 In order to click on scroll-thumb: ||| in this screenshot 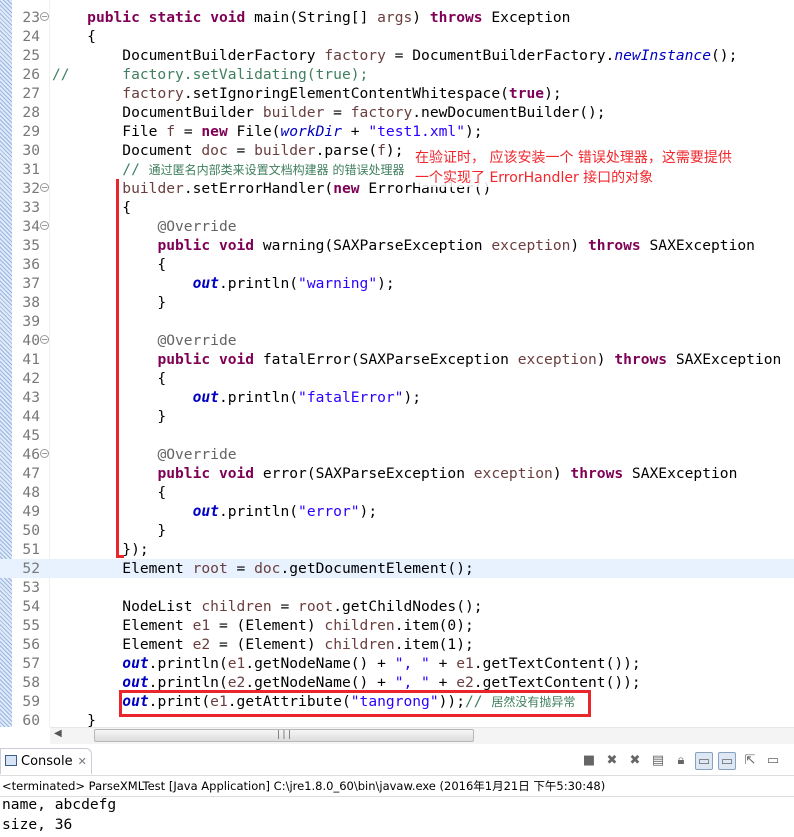, I will do `click(284, 735)`.